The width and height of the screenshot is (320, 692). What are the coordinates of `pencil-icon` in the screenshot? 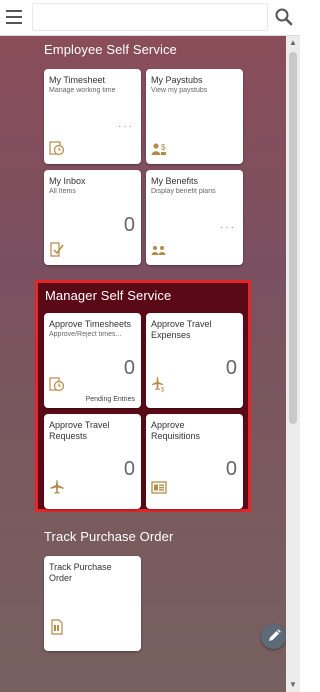 It's located at (275, 635).